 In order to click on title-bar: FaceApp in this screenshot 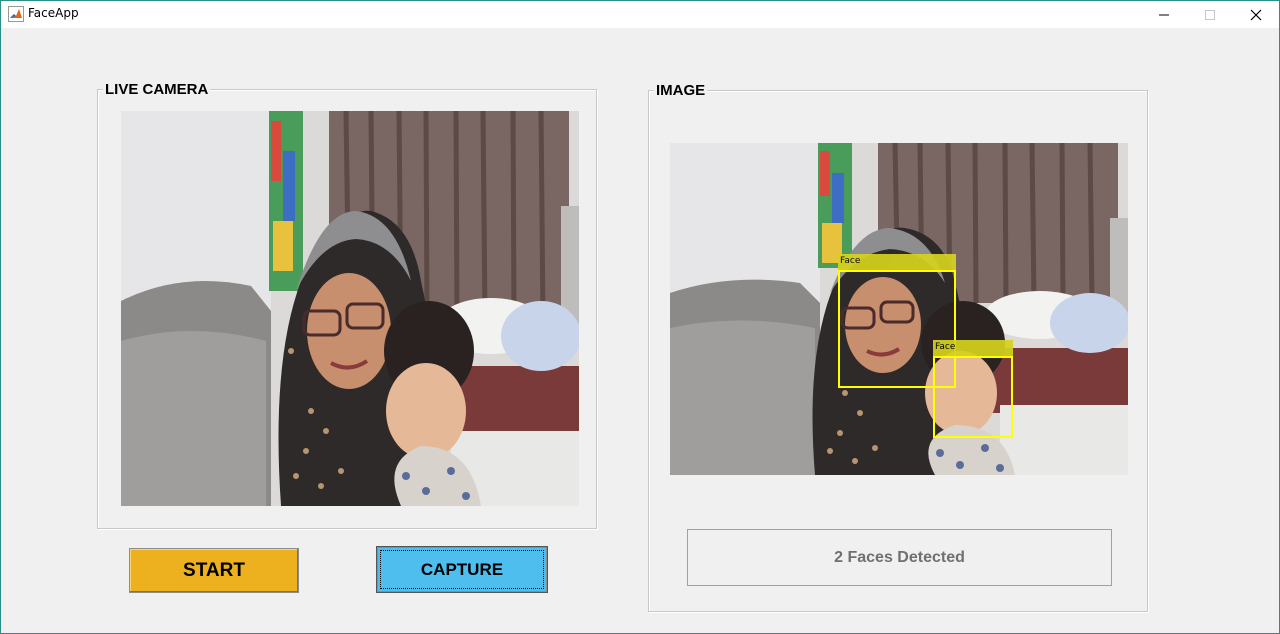, I will do `click(640, 14)`.